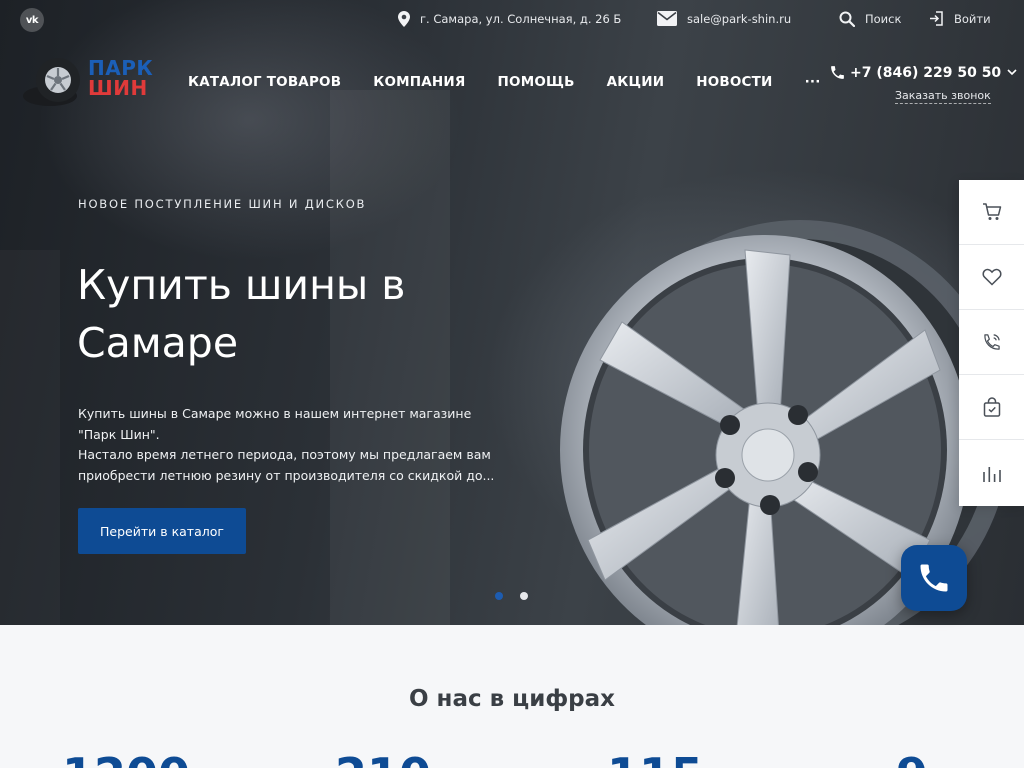  I want to click on site-logo: ПАРК ШИН, so click(87, 83).